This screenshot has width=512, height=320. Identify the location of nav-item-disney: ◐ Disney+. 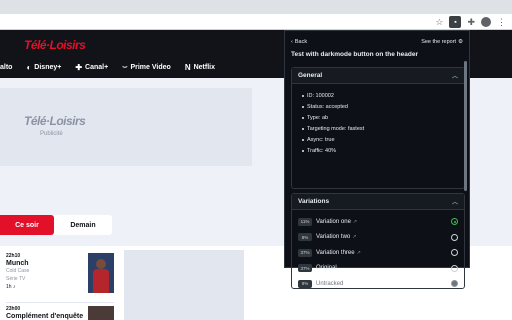
(43, 67).